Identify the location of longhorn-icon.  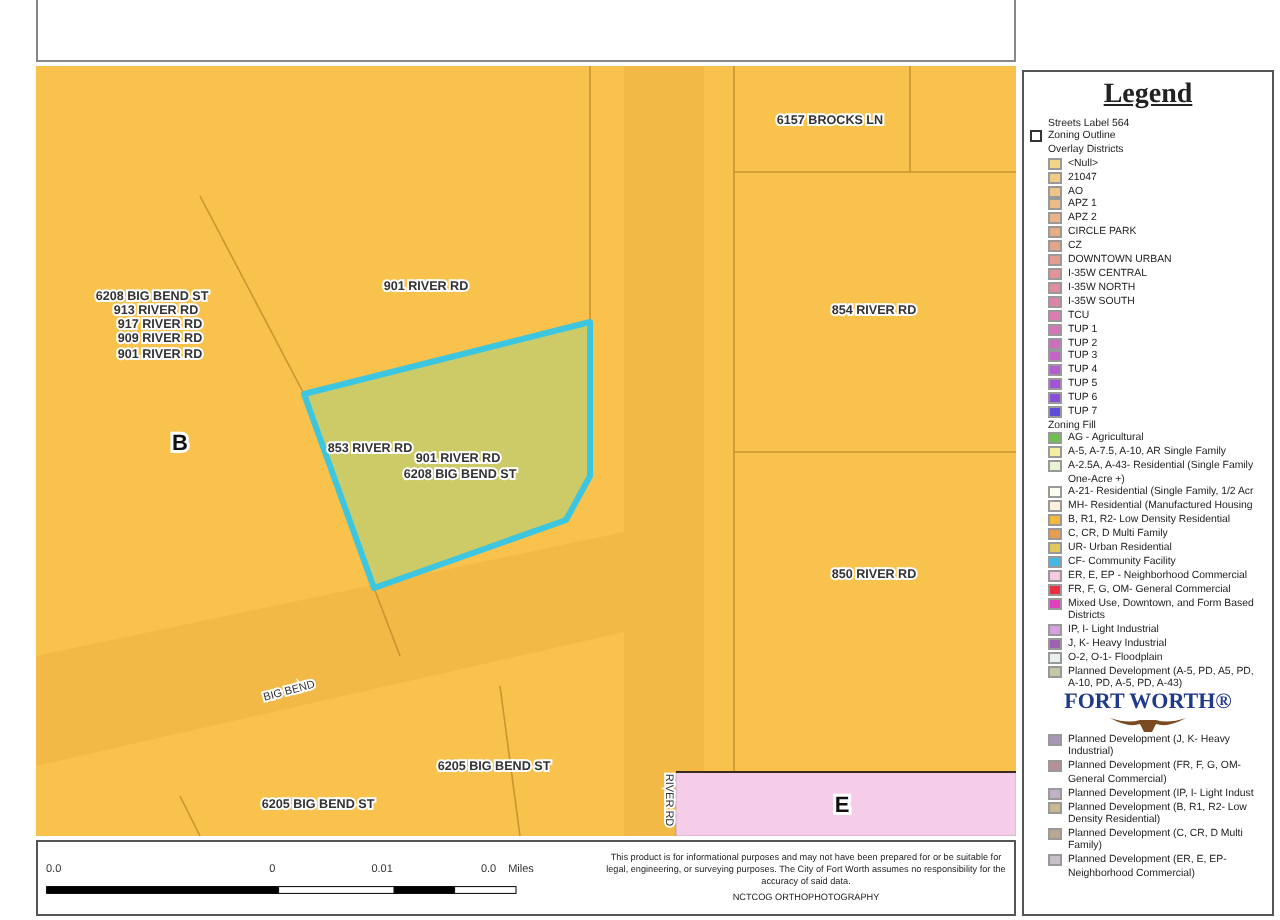
(1148, 724).